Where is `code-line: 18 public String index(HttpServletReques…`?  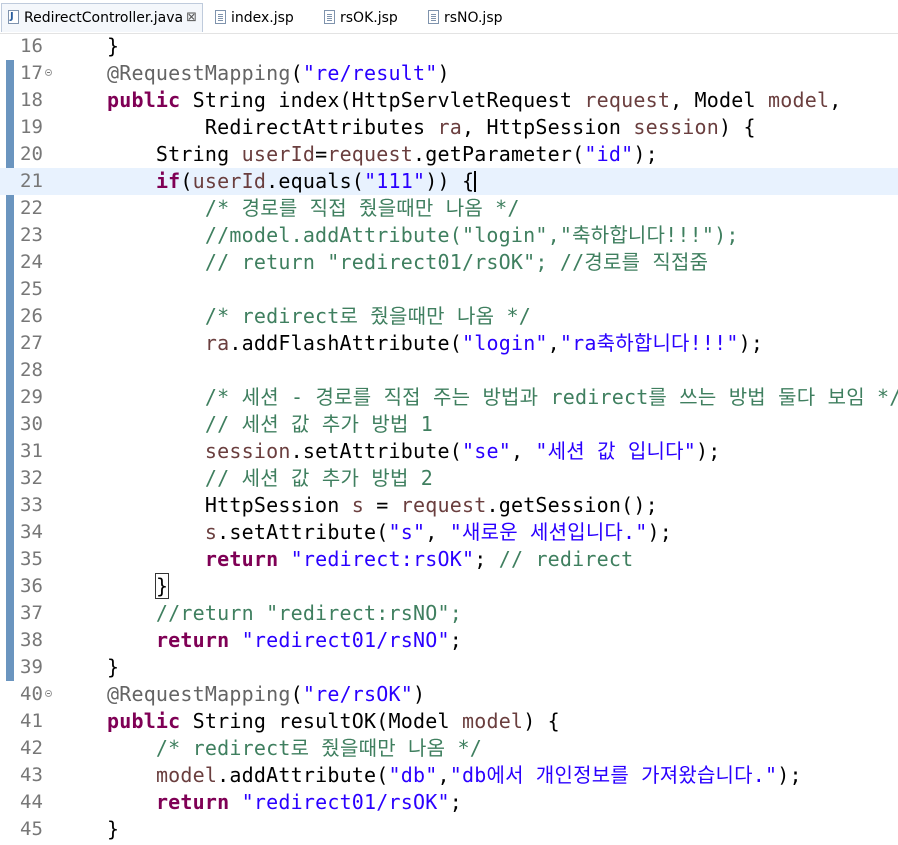 code-line: 18 public String index(HttpServletReques… is located at coordinates (449, 100).